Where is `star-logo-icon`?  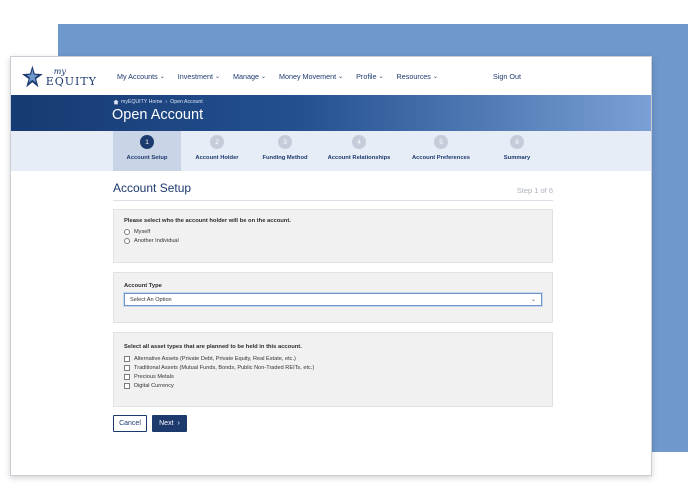 star-logo-icon is located at coordinates (32, 76).